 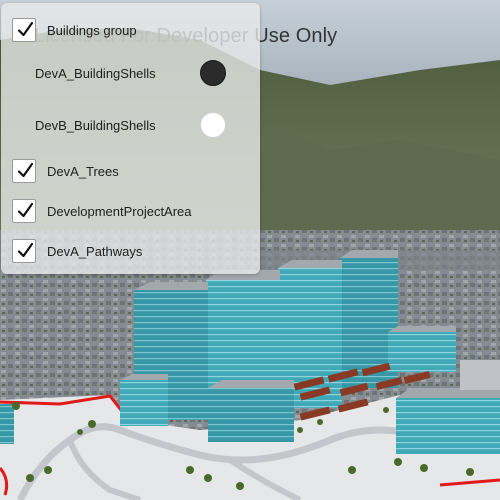 I want to click on buildings-group-checkbox, so click(x=24, y=30).